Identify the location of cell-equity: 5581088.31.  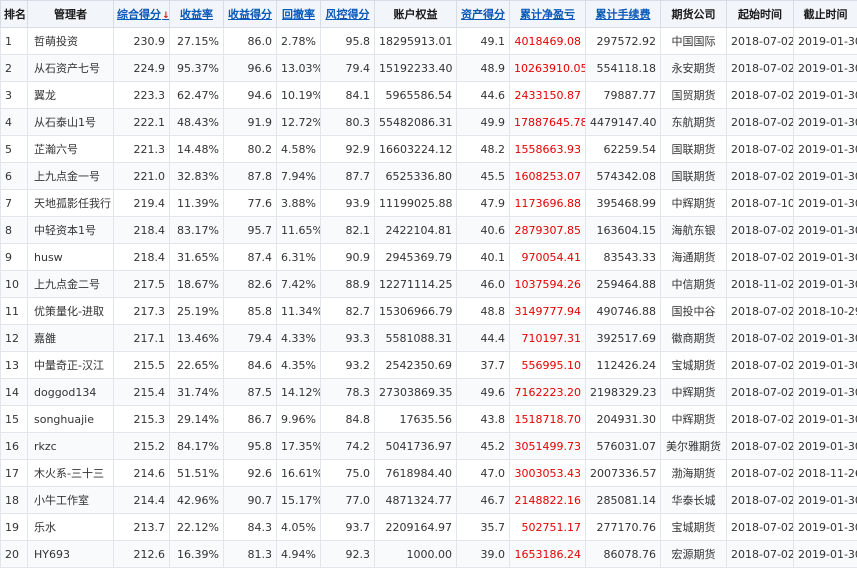
(415, 338).